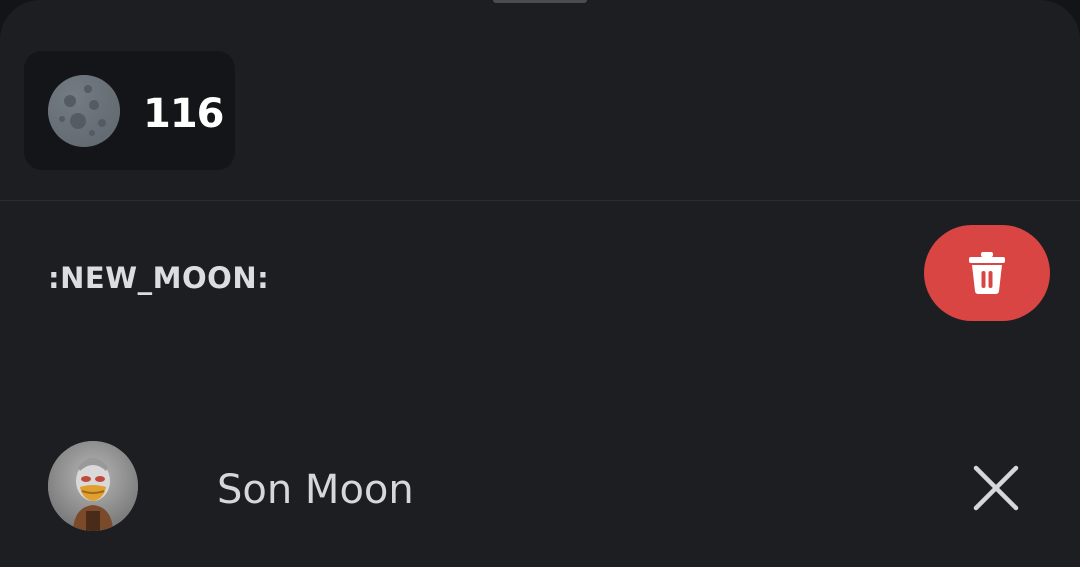 The width and height of the screenshot is (1080, 567). What do you see at coordinates (315, 490) in the screenshot?
I see `reactor-username: Son Moon` at bounding box center [315, 490].